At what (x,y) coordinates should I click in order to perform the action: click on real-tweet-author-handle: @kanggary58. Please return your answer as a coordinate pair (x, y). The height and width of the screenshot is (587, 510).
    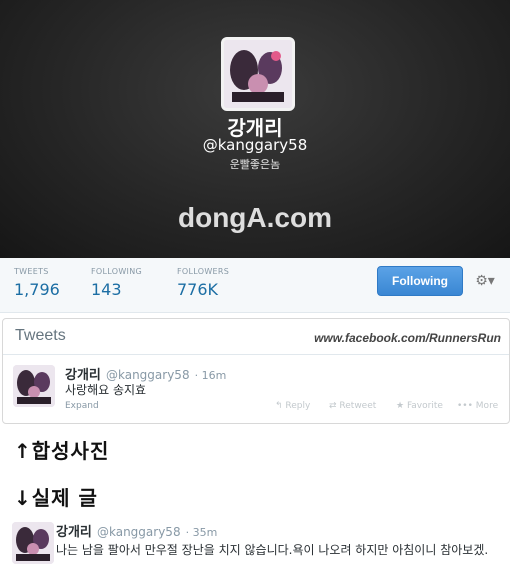
    Looking at the image, I should click on (139, 532).